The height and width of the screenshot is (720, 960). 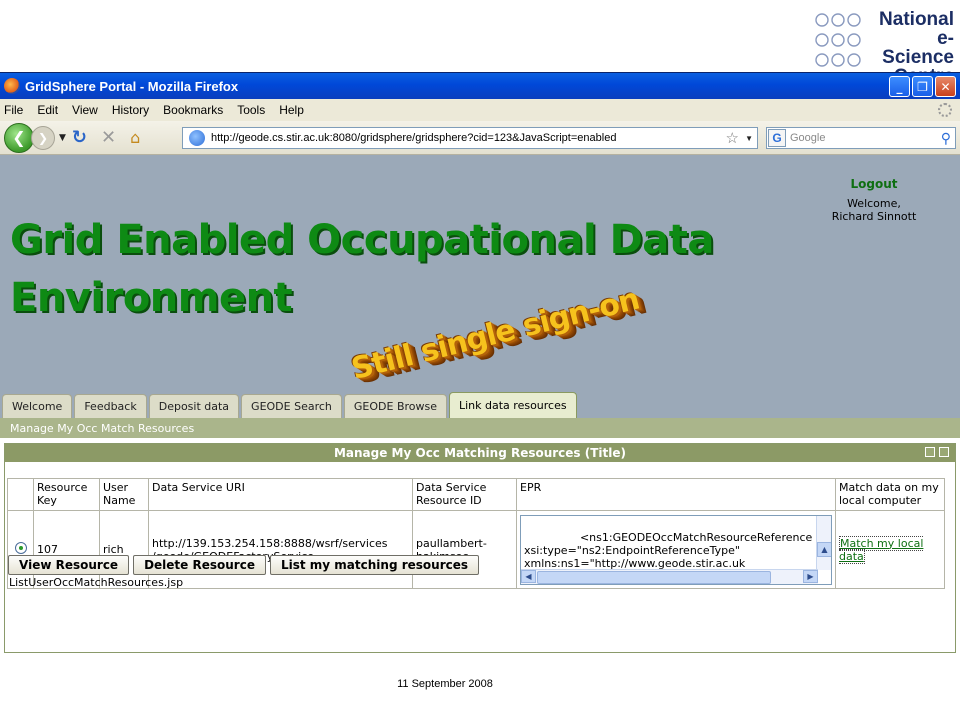 I want to click on throbber-icon, so click(x=945, y=110).